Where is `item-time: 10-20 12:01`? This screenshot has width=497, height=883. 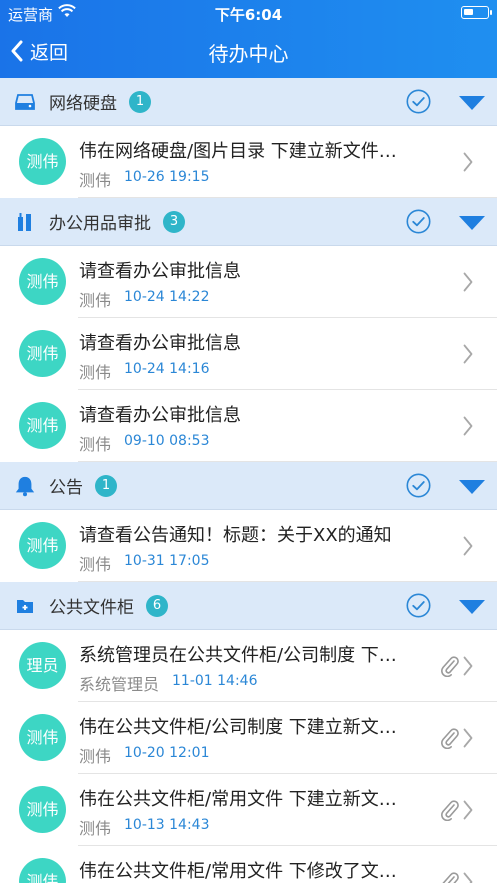
item-time: 10-20 12:01 is located at coordinates (167, 753).